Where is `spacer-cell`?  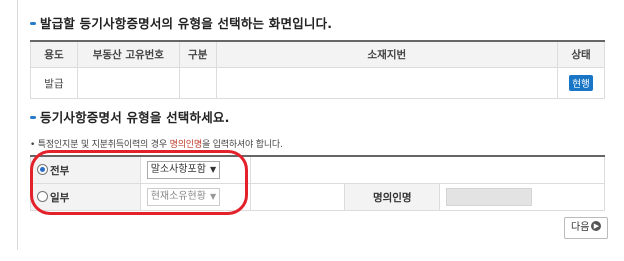 spacer-cell is located at coordinates (297, 197).